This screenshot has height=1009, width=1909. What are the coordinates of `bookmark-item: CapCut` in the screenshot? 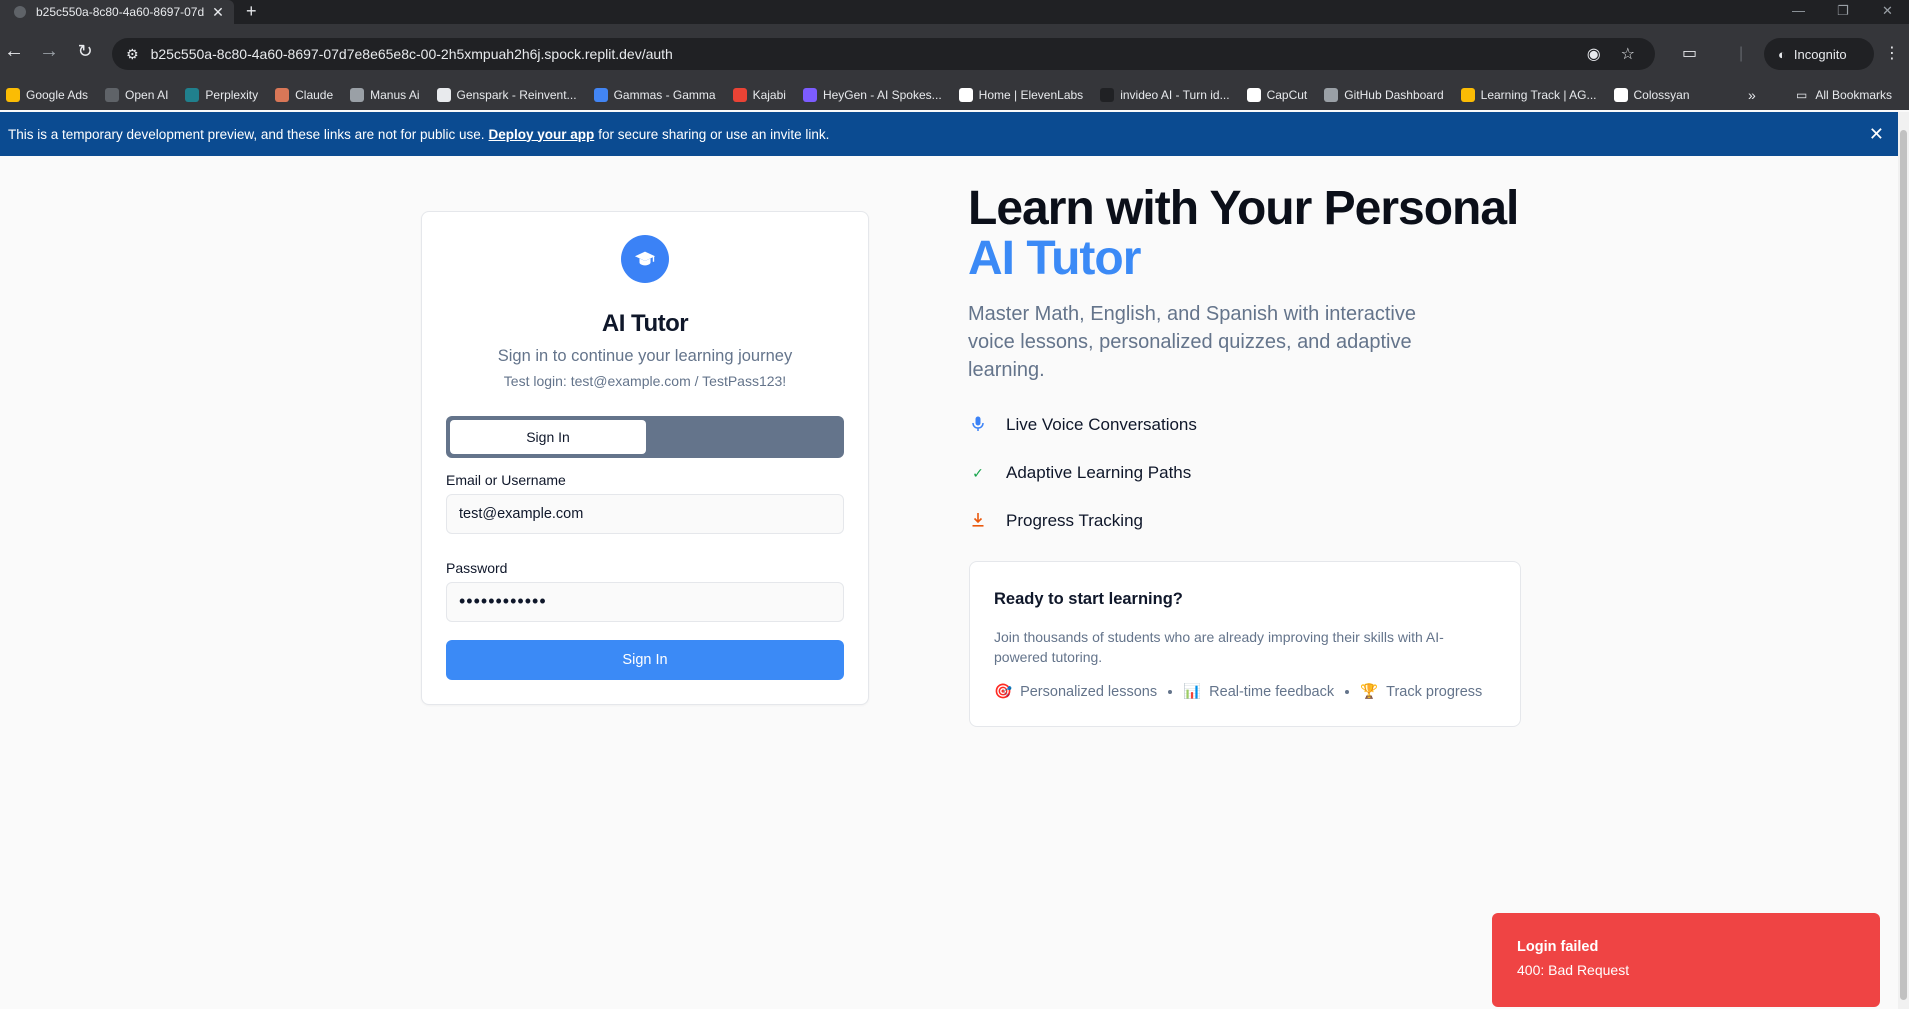 It's located at (1277, 95).